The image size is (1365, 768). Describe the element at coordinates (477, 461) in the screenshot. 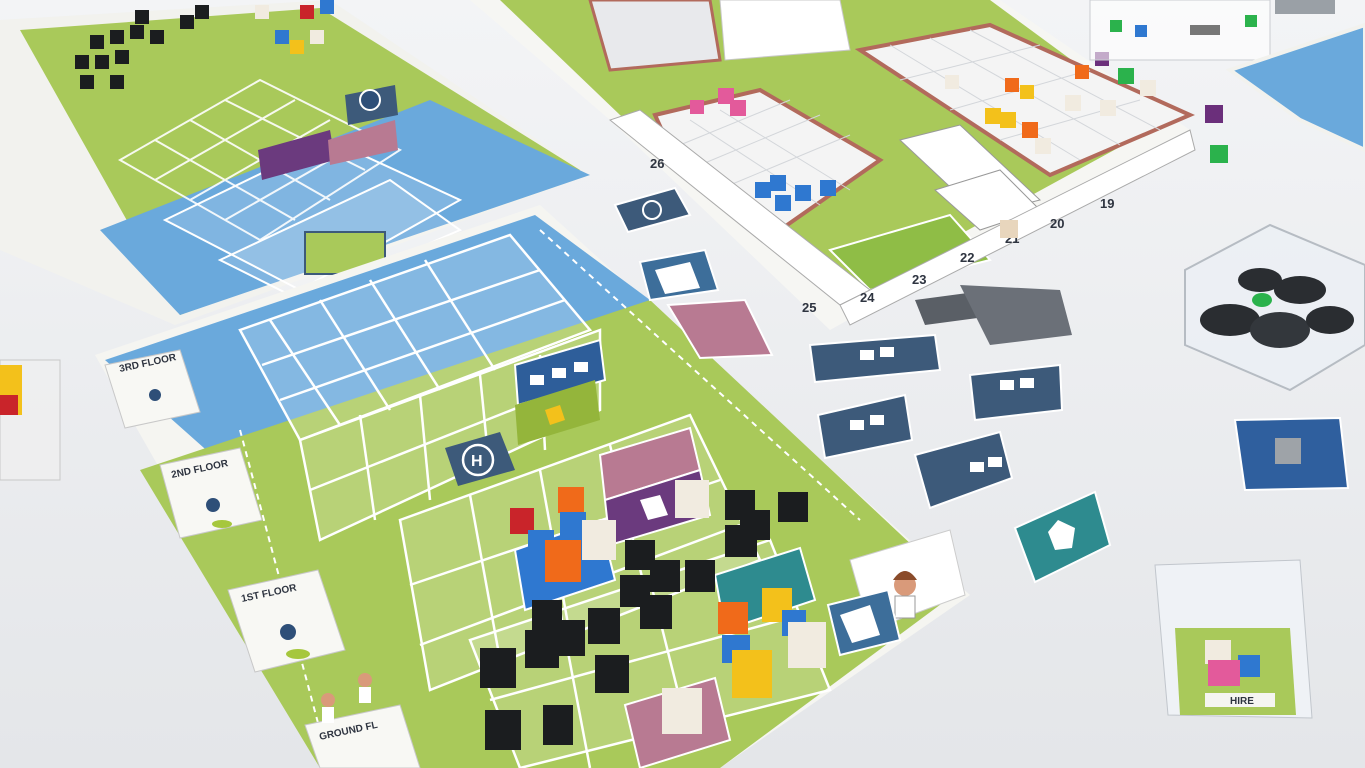

I see `helipad-letter: H` at that location.